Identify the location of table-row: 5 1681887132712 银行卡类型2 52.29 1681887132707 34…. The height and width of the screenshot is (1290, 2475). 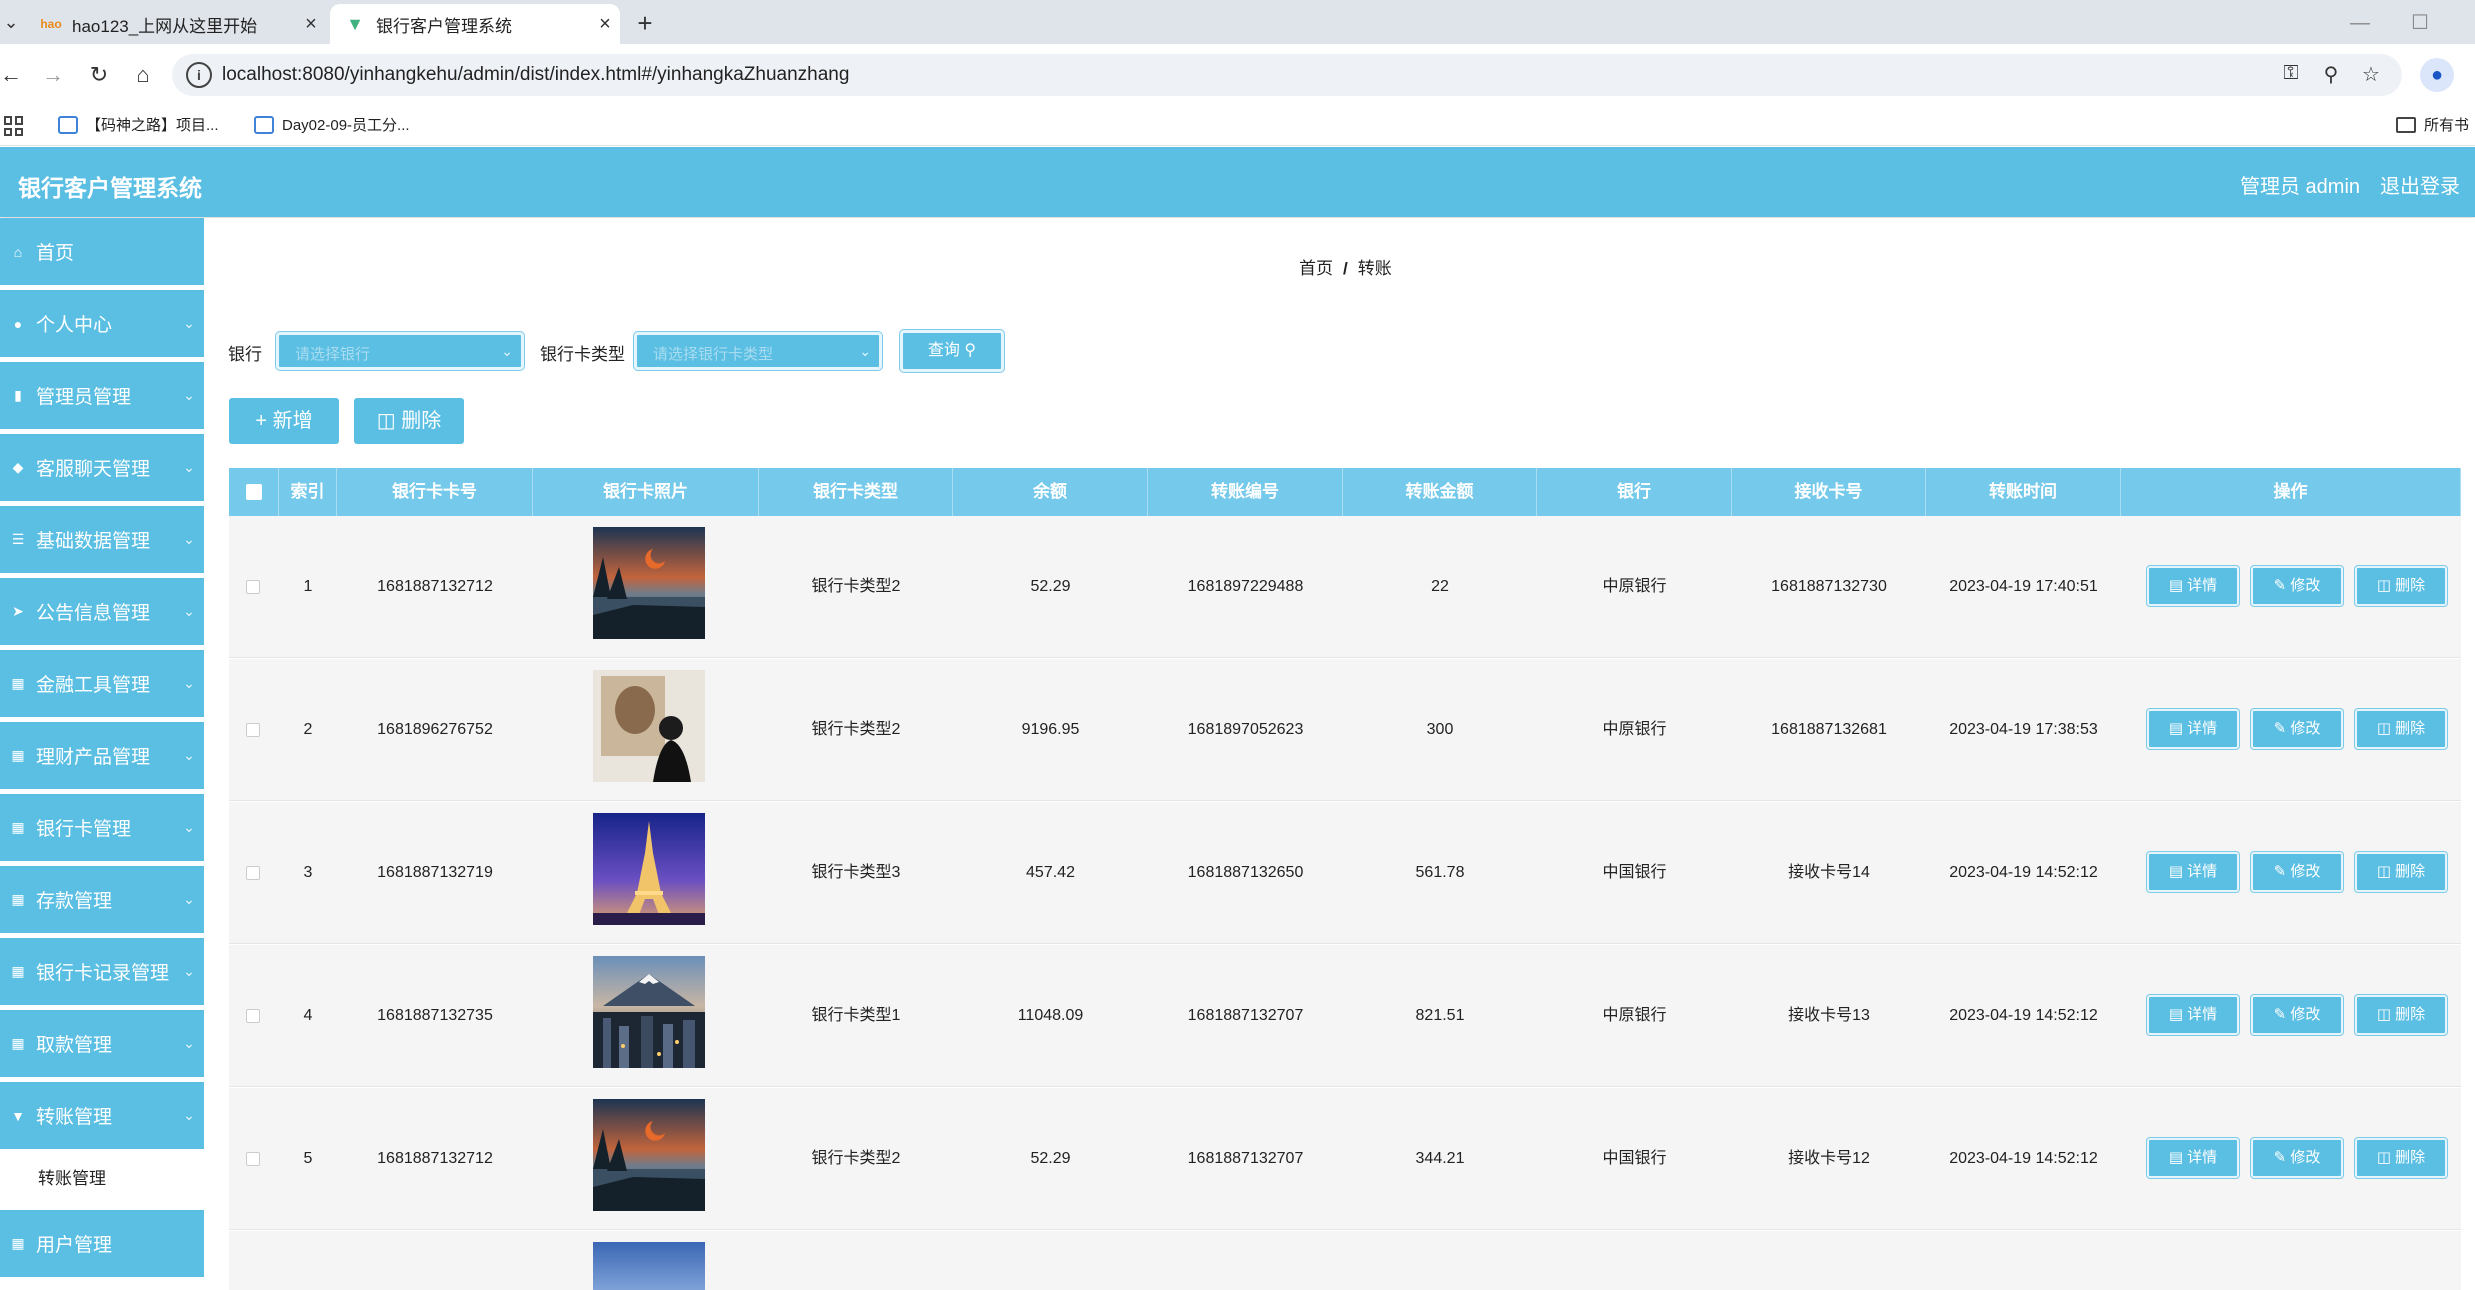
(1345, 1159).